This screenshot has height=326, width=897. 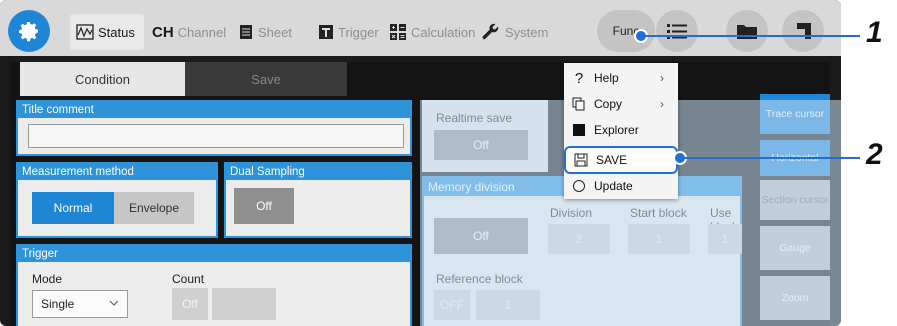 I want to click on callout-number-1: 1, so click(x=874, y=32).